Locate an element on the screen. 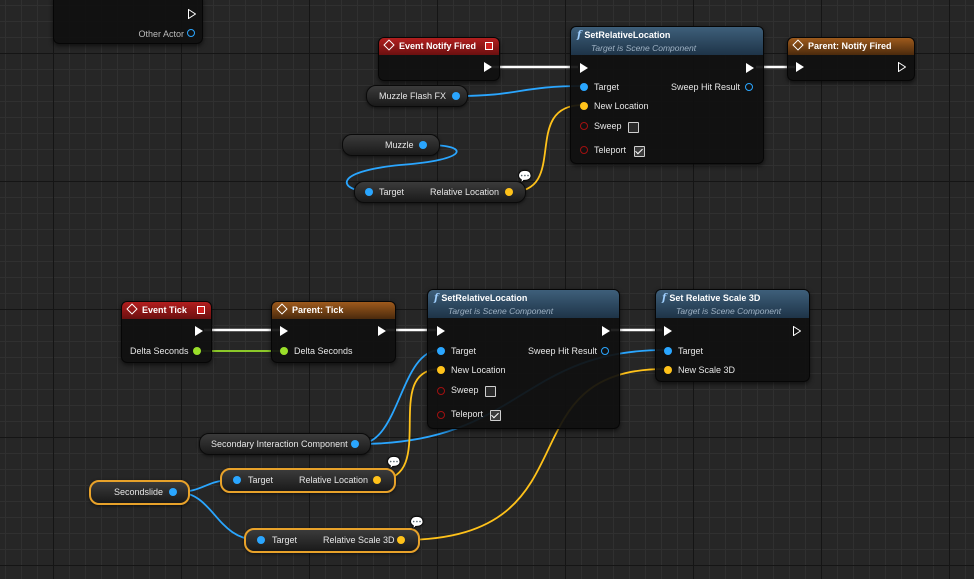 The image size is (974, 579). sweep-hit-label: Sweep Hit Result is located at coordinates (563, 351).